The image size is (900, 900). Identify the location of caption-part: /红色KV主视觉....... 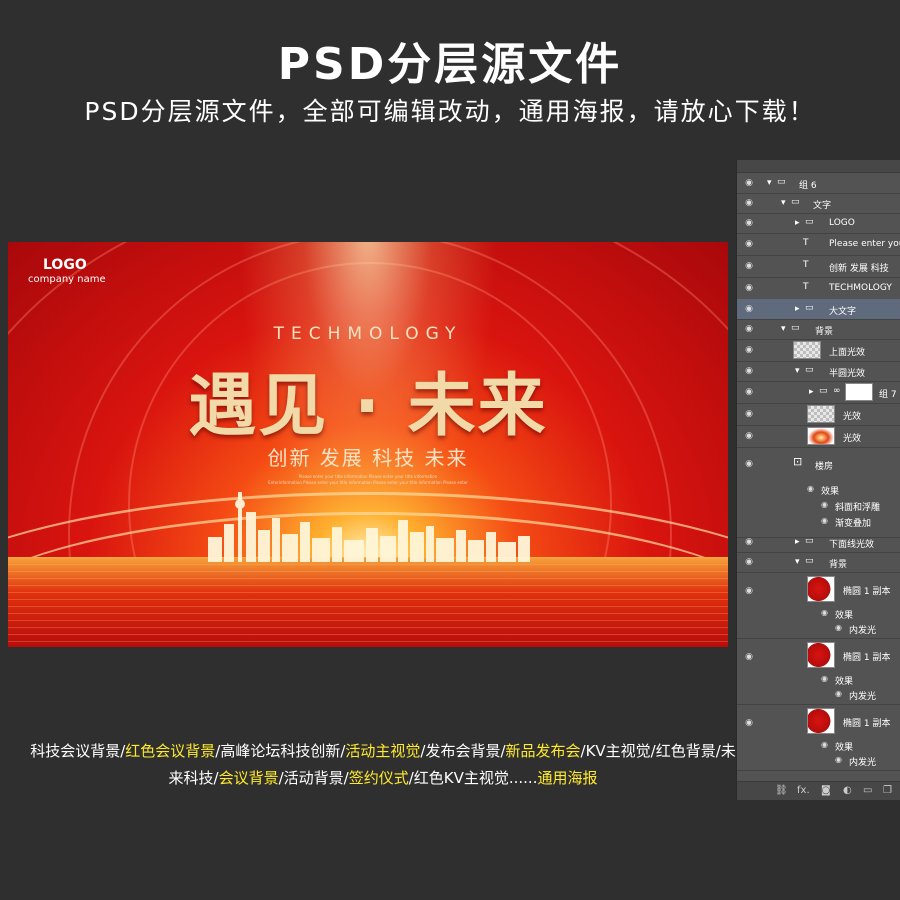
(473, 778).